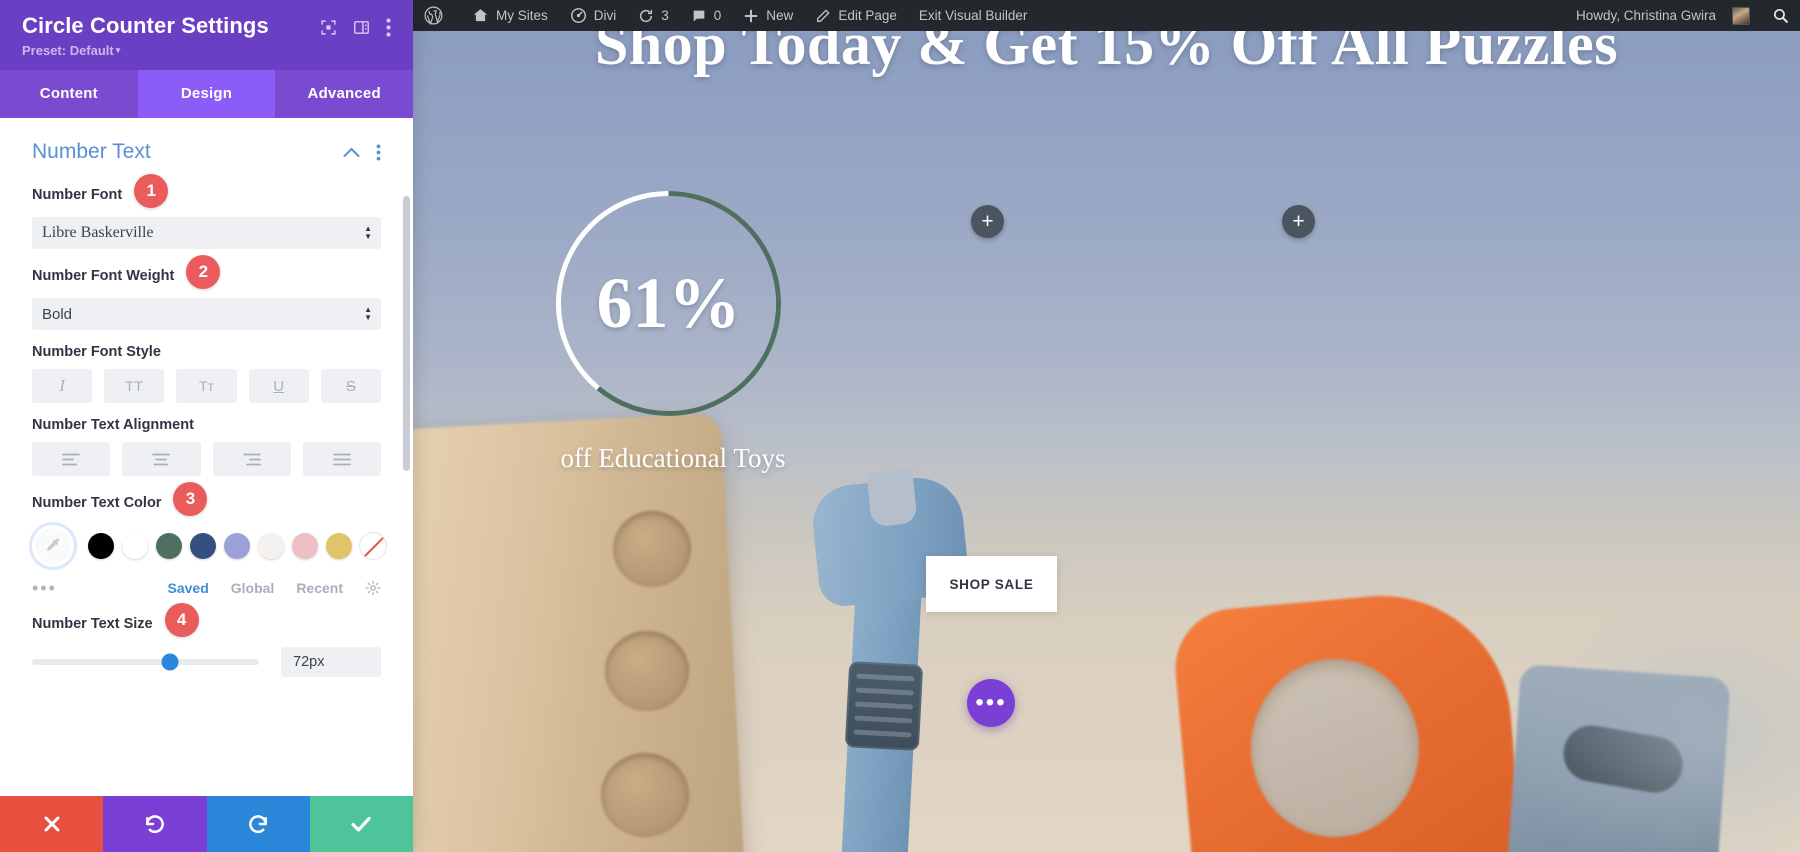 The image size is (1800, 852). What do you see at coordinates (305, 546) in the screenshot?
I see `swatch-pink` at bounding box center [305, 546].